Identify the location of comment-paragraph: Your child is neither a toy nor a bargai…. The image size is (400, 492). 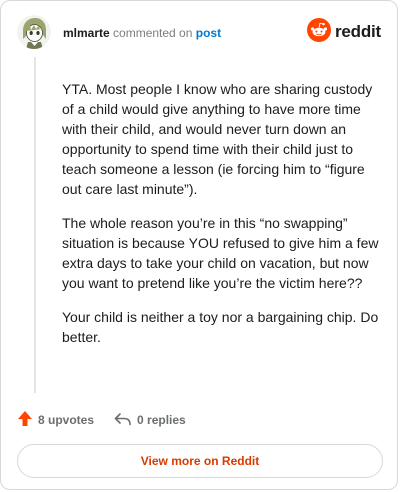
(220, 327).